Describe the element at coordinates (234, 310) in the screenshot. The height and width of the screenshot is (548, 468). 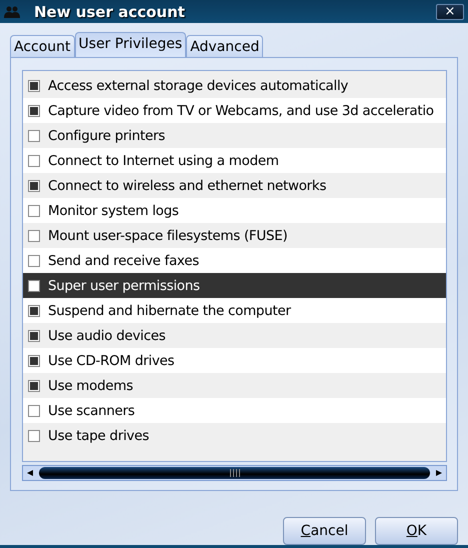
I see `list-item: Suspend and hibernate the computer` at that location.